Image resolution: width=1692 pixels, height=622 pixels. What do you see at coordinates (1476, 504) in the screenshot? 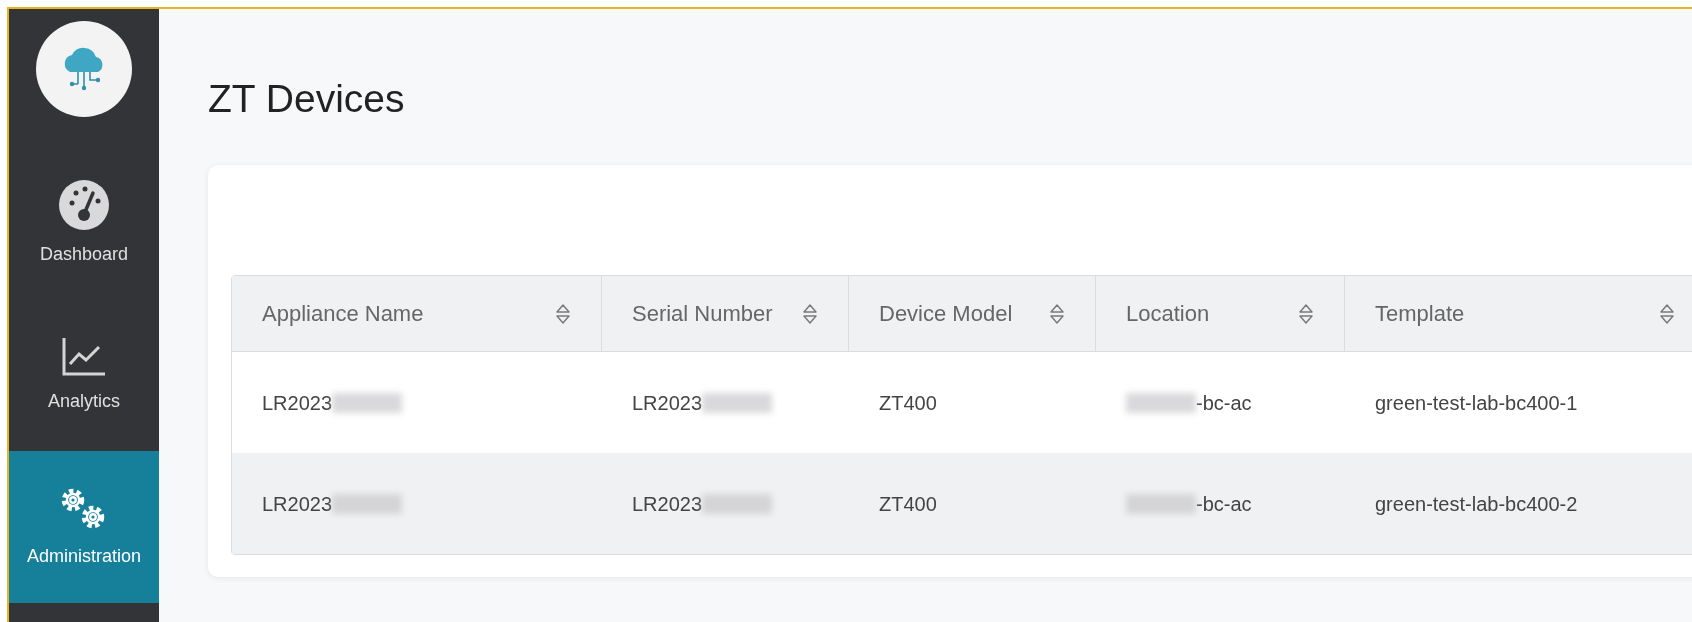
I see `table-cell-text: green-test-lab-bc400-2` at bounding box center [1476, 504].